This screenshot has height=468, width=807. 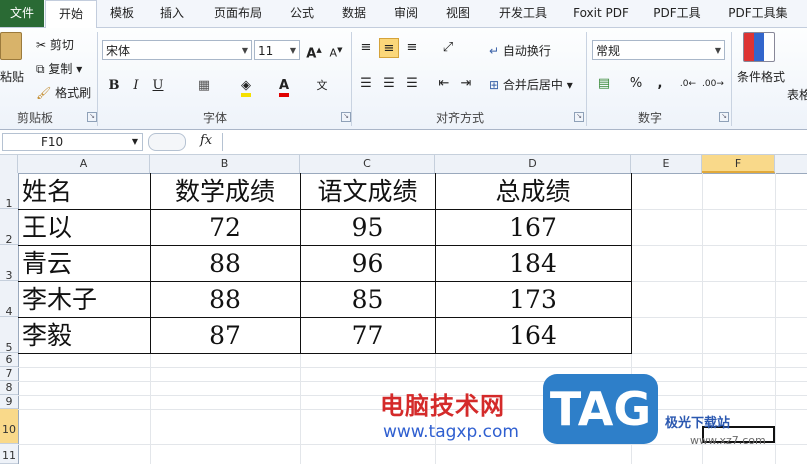 I want to click on row-header-3: 3, so click(x=9, y=263).